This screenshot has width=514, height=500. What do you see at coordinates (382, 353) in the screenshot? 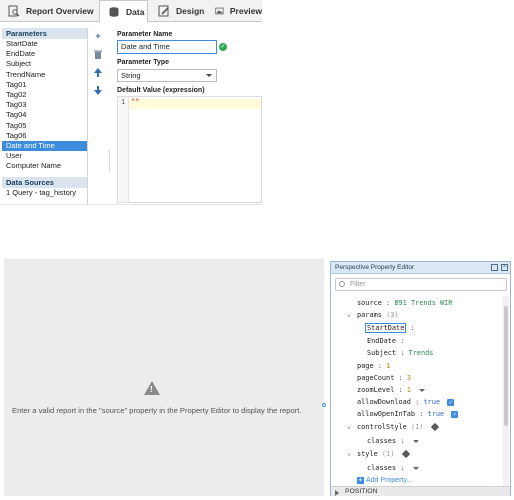
I see `prop-key: Subject` at bounding box center [382, 353].